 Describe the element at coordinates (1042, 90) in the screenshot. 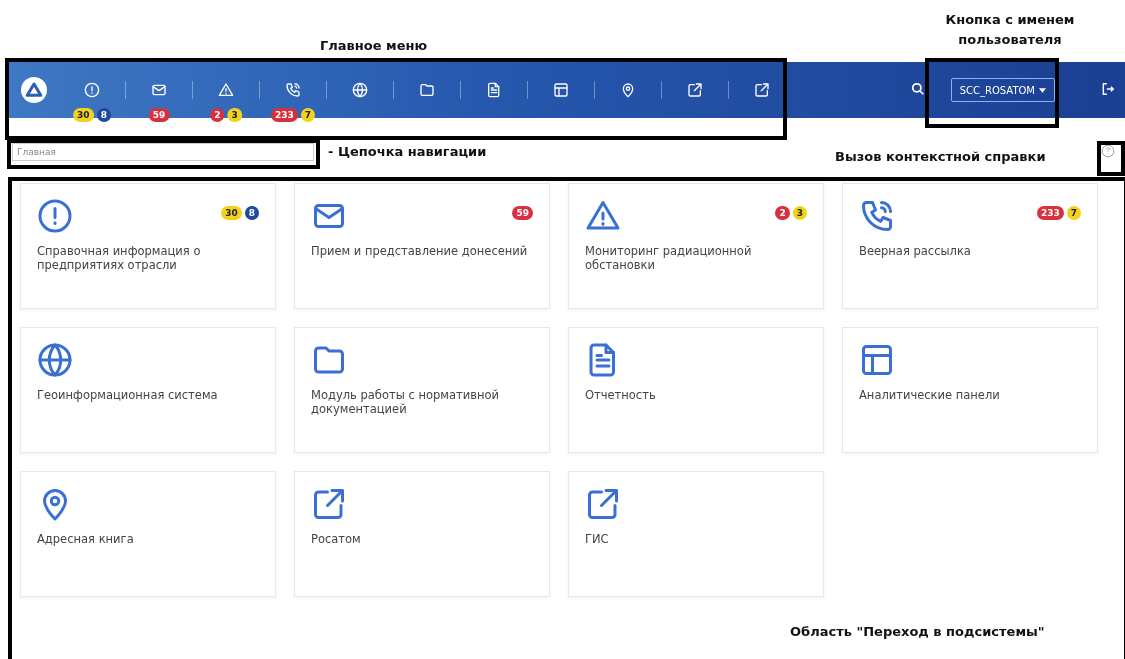

I see `caret-icon` at that location.